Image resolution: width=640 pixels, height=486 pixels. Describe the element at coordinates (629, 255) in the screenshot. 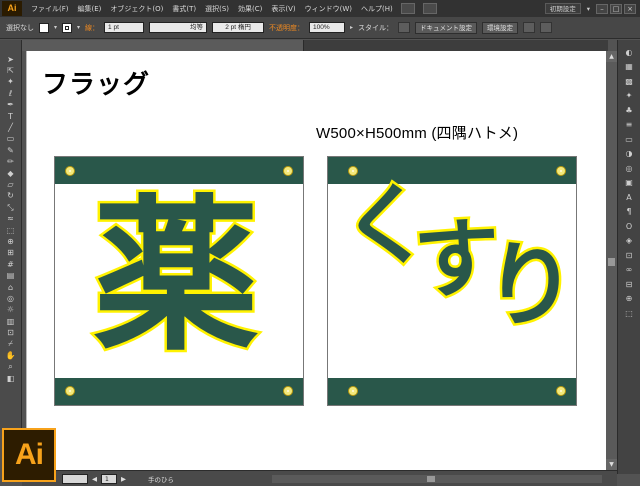

I see `artboards-icon: ⊡` at that location.